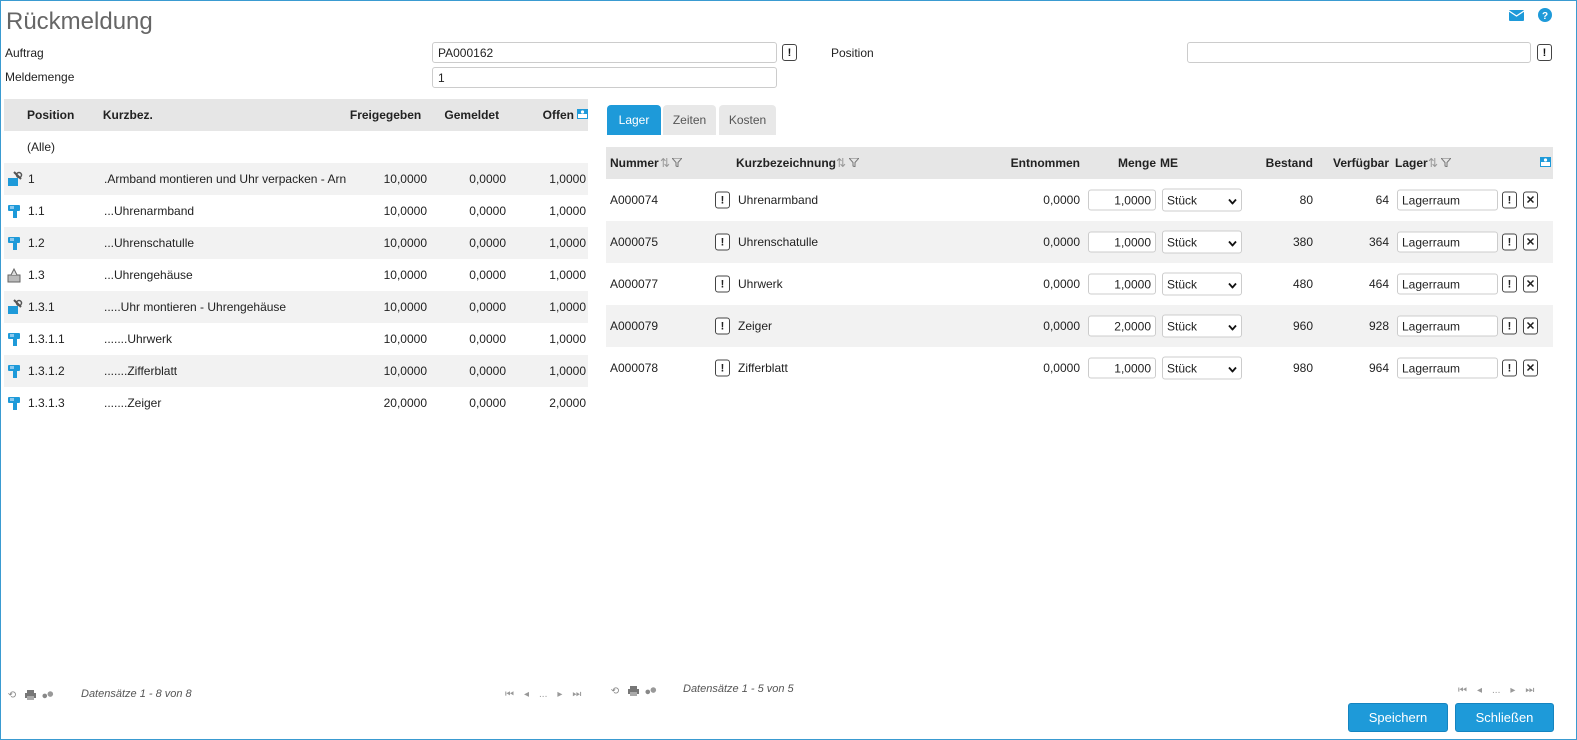  Describe the element at coordinates (1411, 163) in the screenshot. I see `col-lager: Lager` at that location.